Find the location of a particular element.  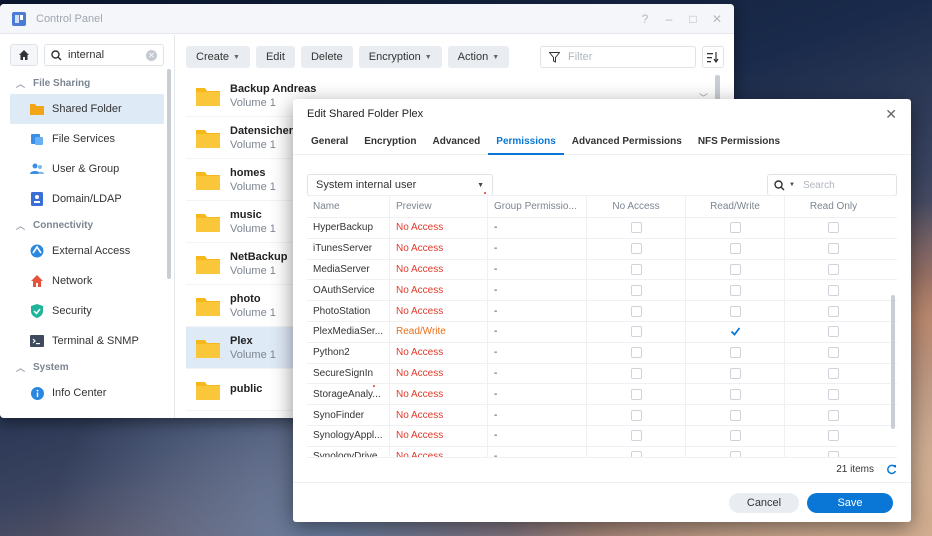

section-label: System is located at coordinates (51, 367).